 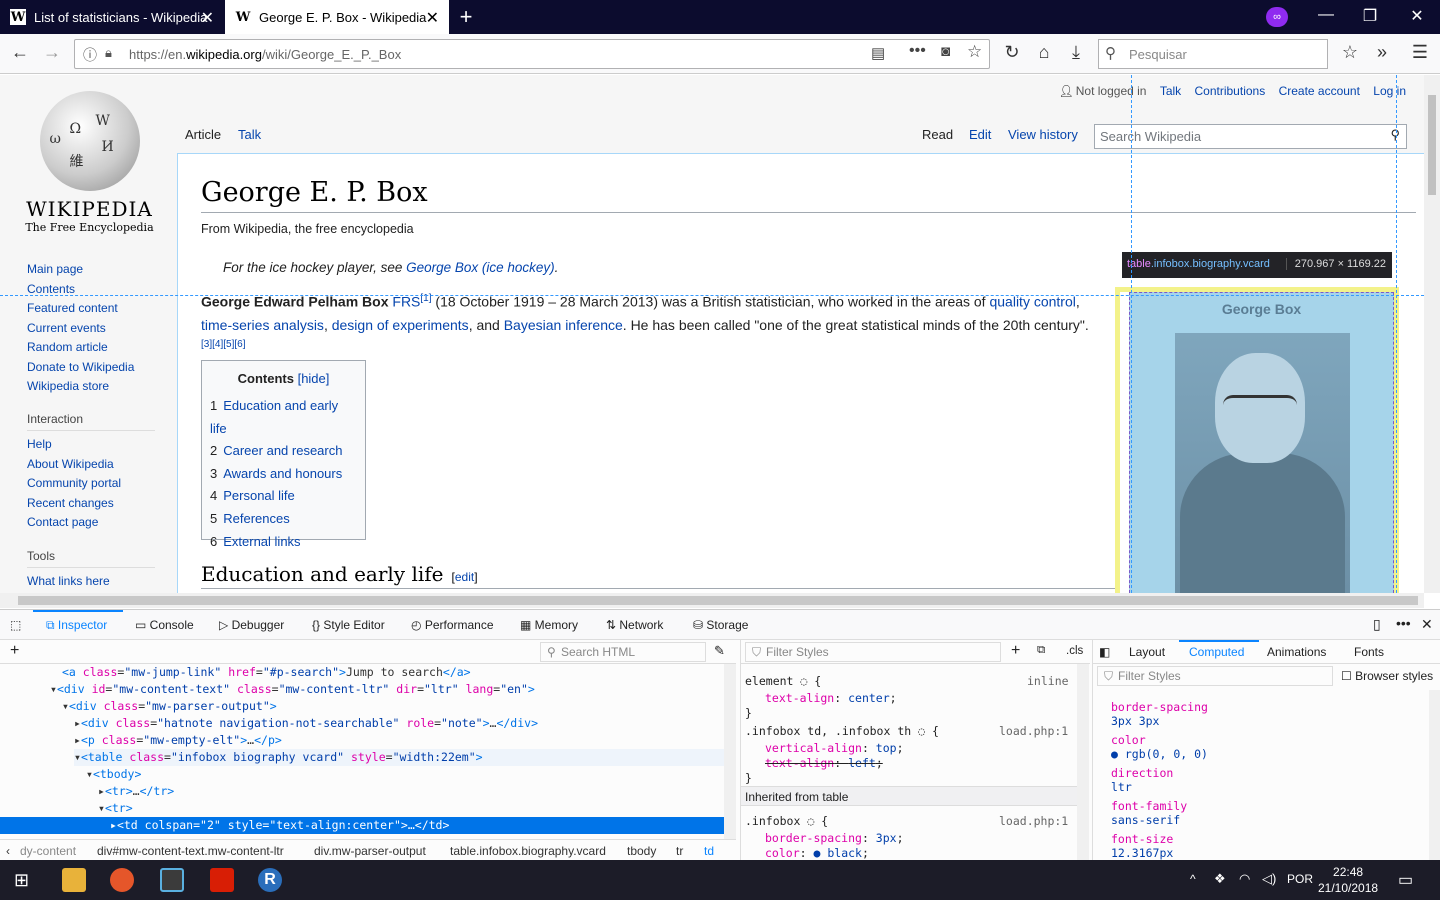 What do you see at coordinates (1142, 773) in the screenshot?
I see `computed-prop: direction` at bounding box center [1142, 773].